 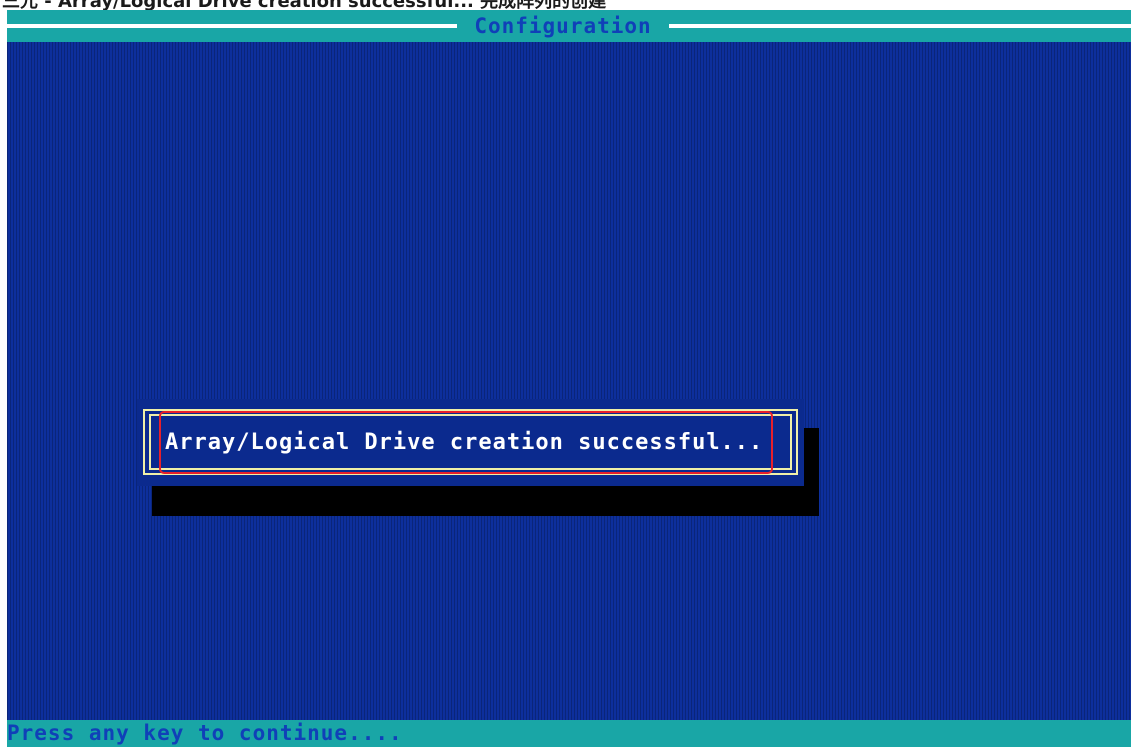 What do you see at coordinates (232, 26) in the screenshot?
I see `title-rule-left` at bounding box center [232, 26].